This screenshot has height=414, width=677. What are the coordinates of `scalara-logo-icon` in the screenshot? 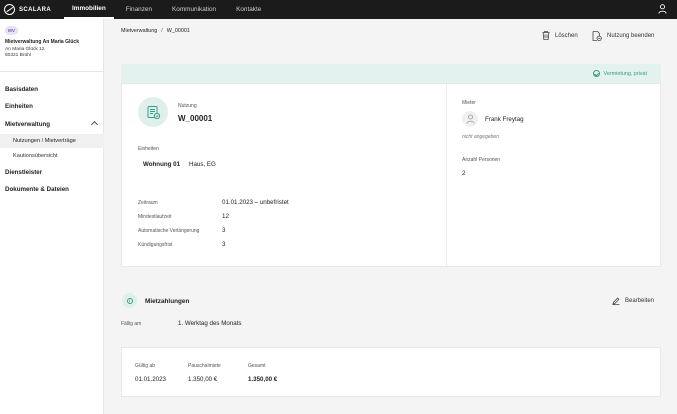 It's located at (9, 9).